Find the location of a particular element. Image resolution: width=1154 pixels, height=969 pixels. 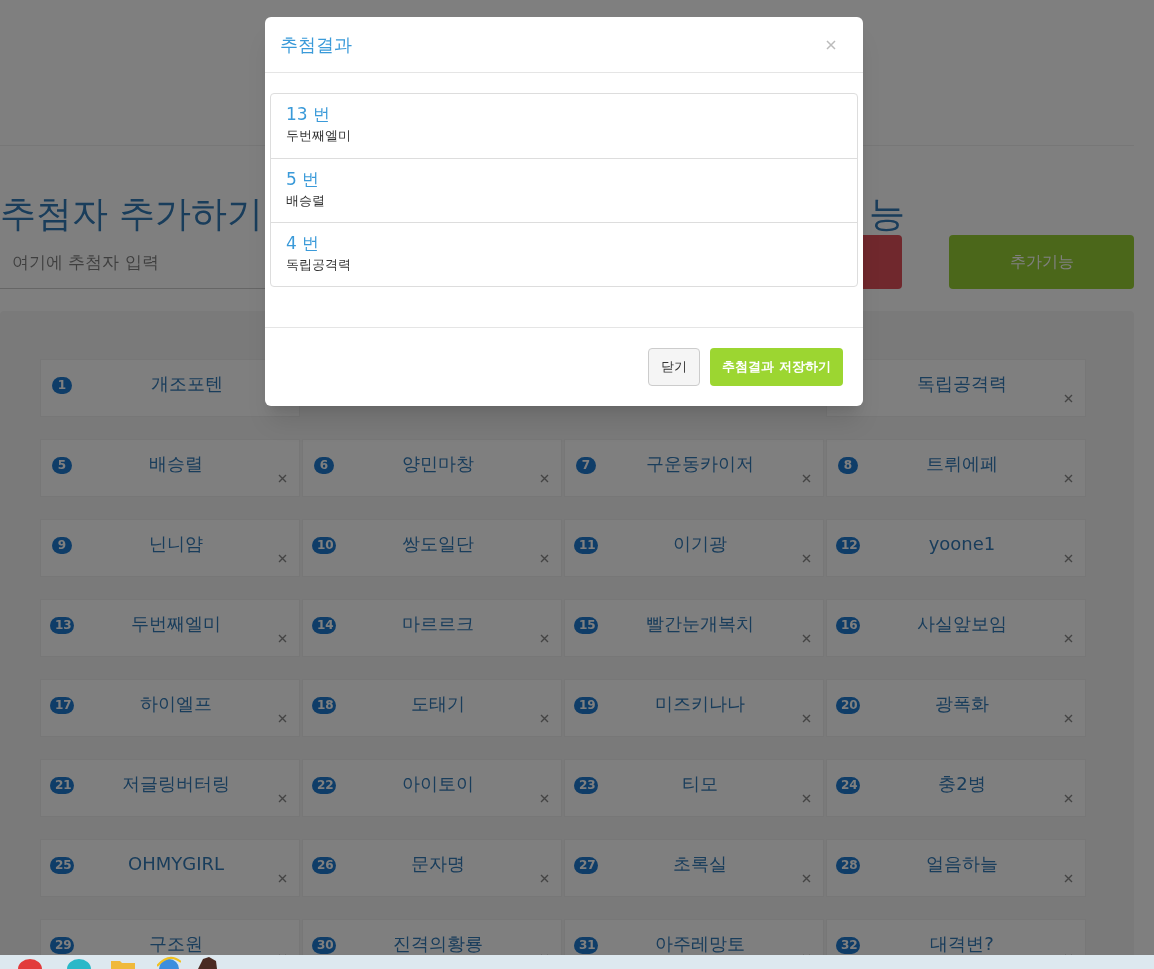

result-number: 4 번 is located at coordinates (303, 243).